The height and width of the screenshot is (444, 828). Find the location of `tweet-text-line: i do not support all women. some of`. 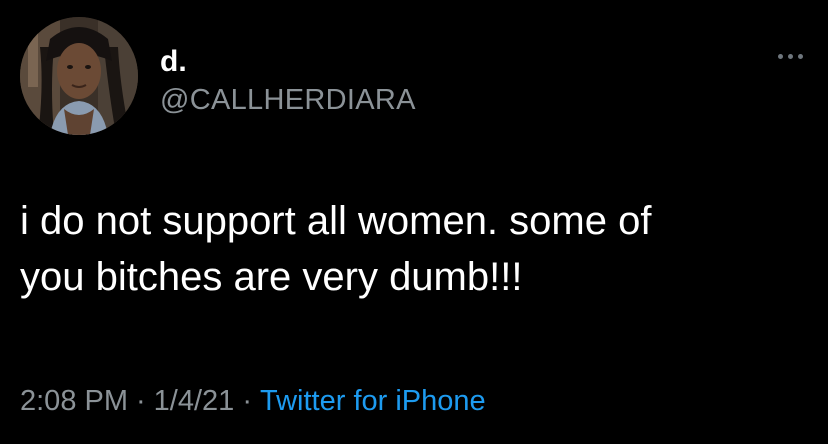

tweet-text-line: i do not support all women. some of is located at coordinates (336, 221).